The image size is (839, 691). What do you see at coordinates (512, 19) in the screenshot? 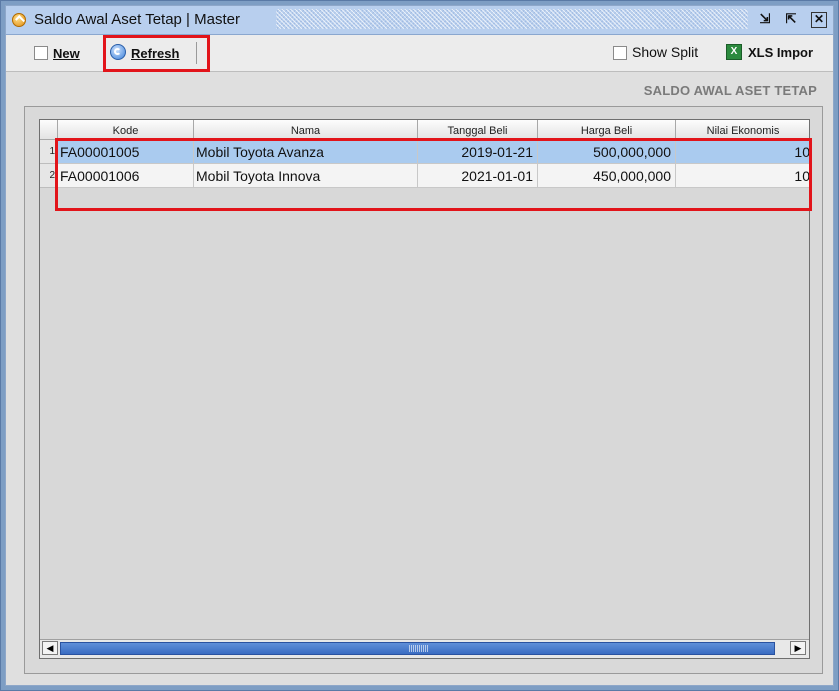
I see `title-bar-drag-area` at bounding box center [512, 19].